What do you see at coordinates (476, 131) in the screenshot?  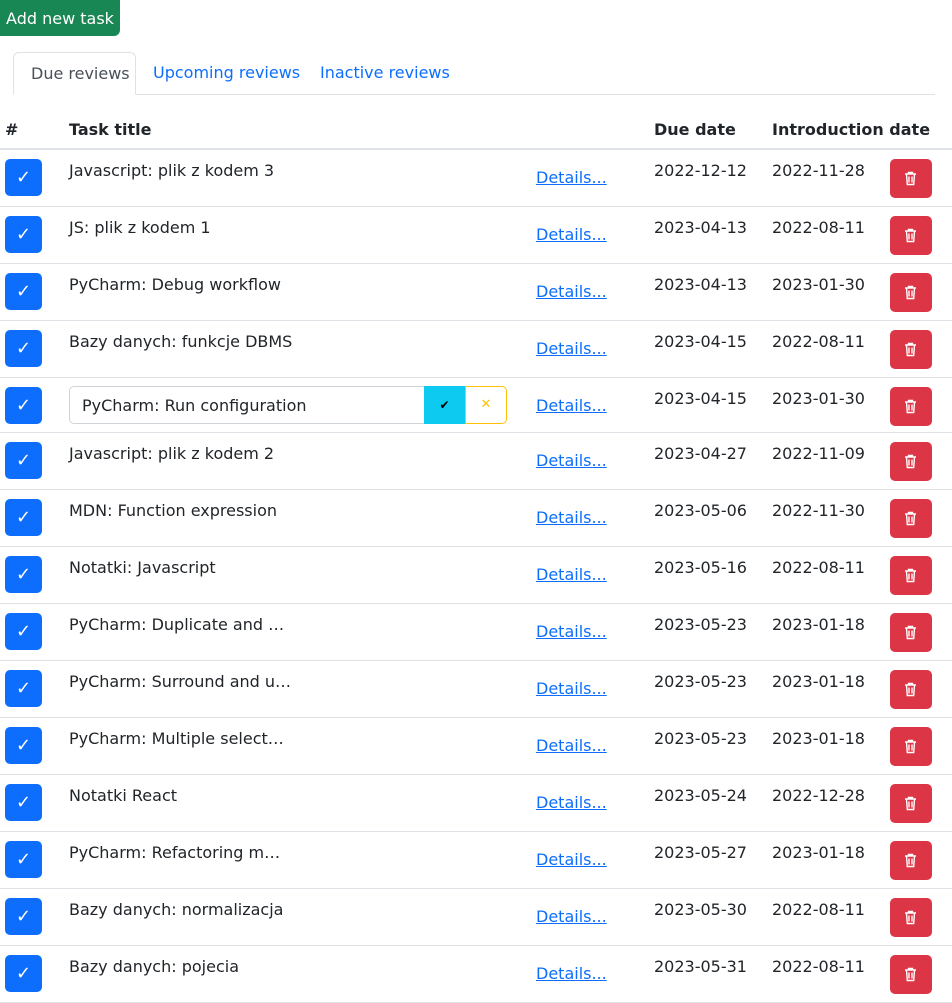 I see `table-header: # Task title Due date Introduction date` at bounding box center [476, 131].